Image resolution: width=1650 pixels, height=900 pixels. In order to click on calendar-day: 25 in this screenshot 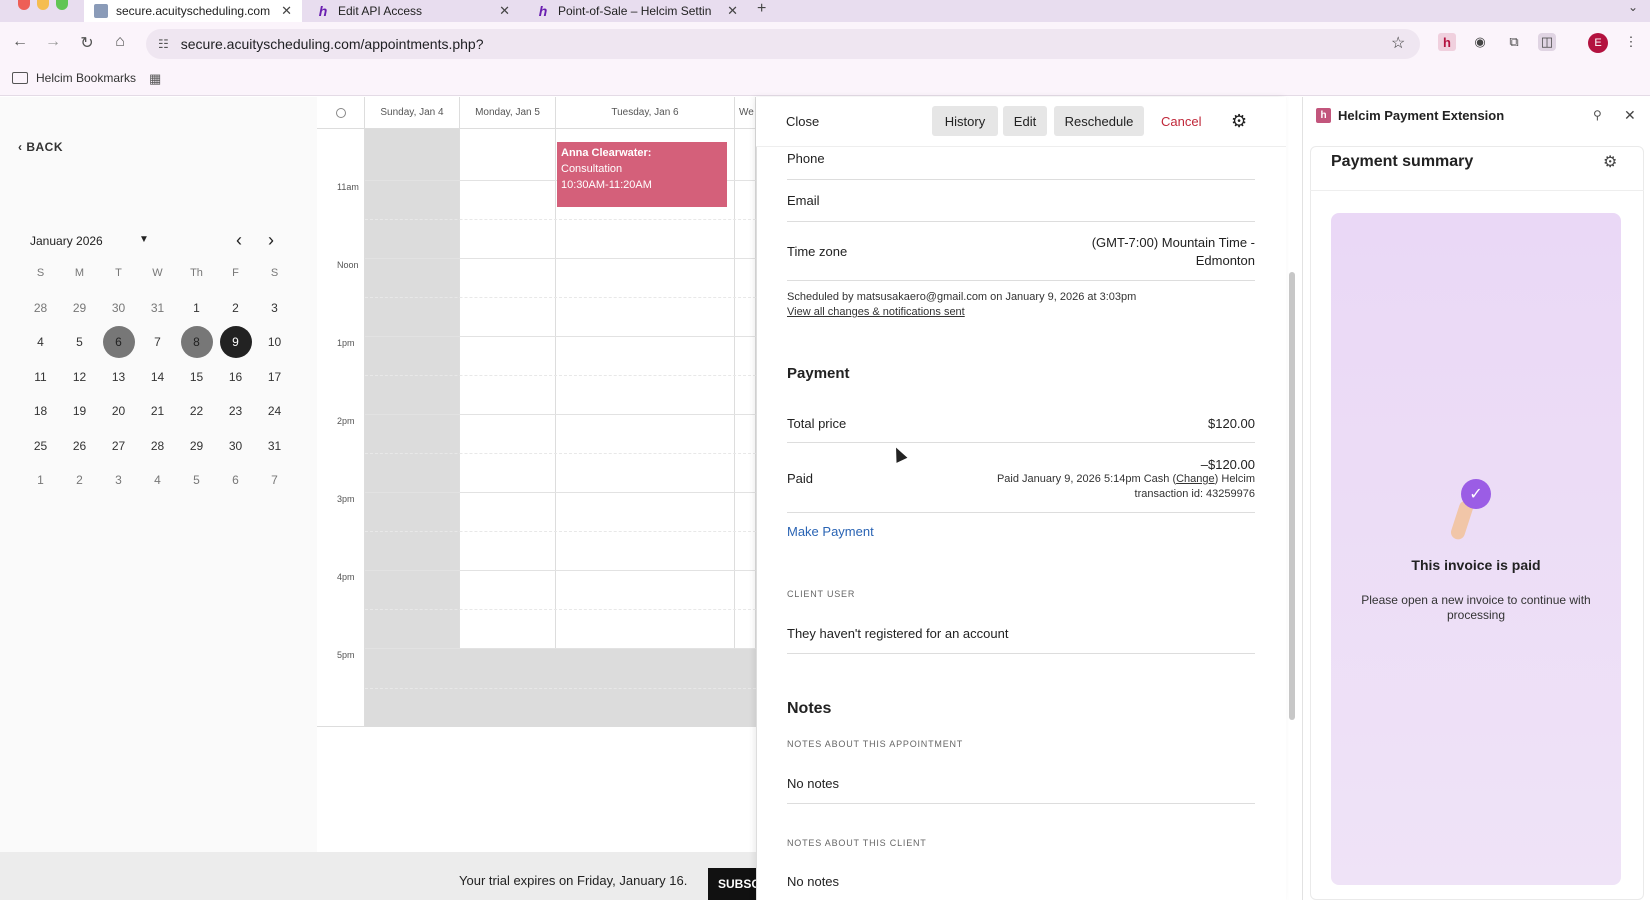, I will do `click(40, 446)`.